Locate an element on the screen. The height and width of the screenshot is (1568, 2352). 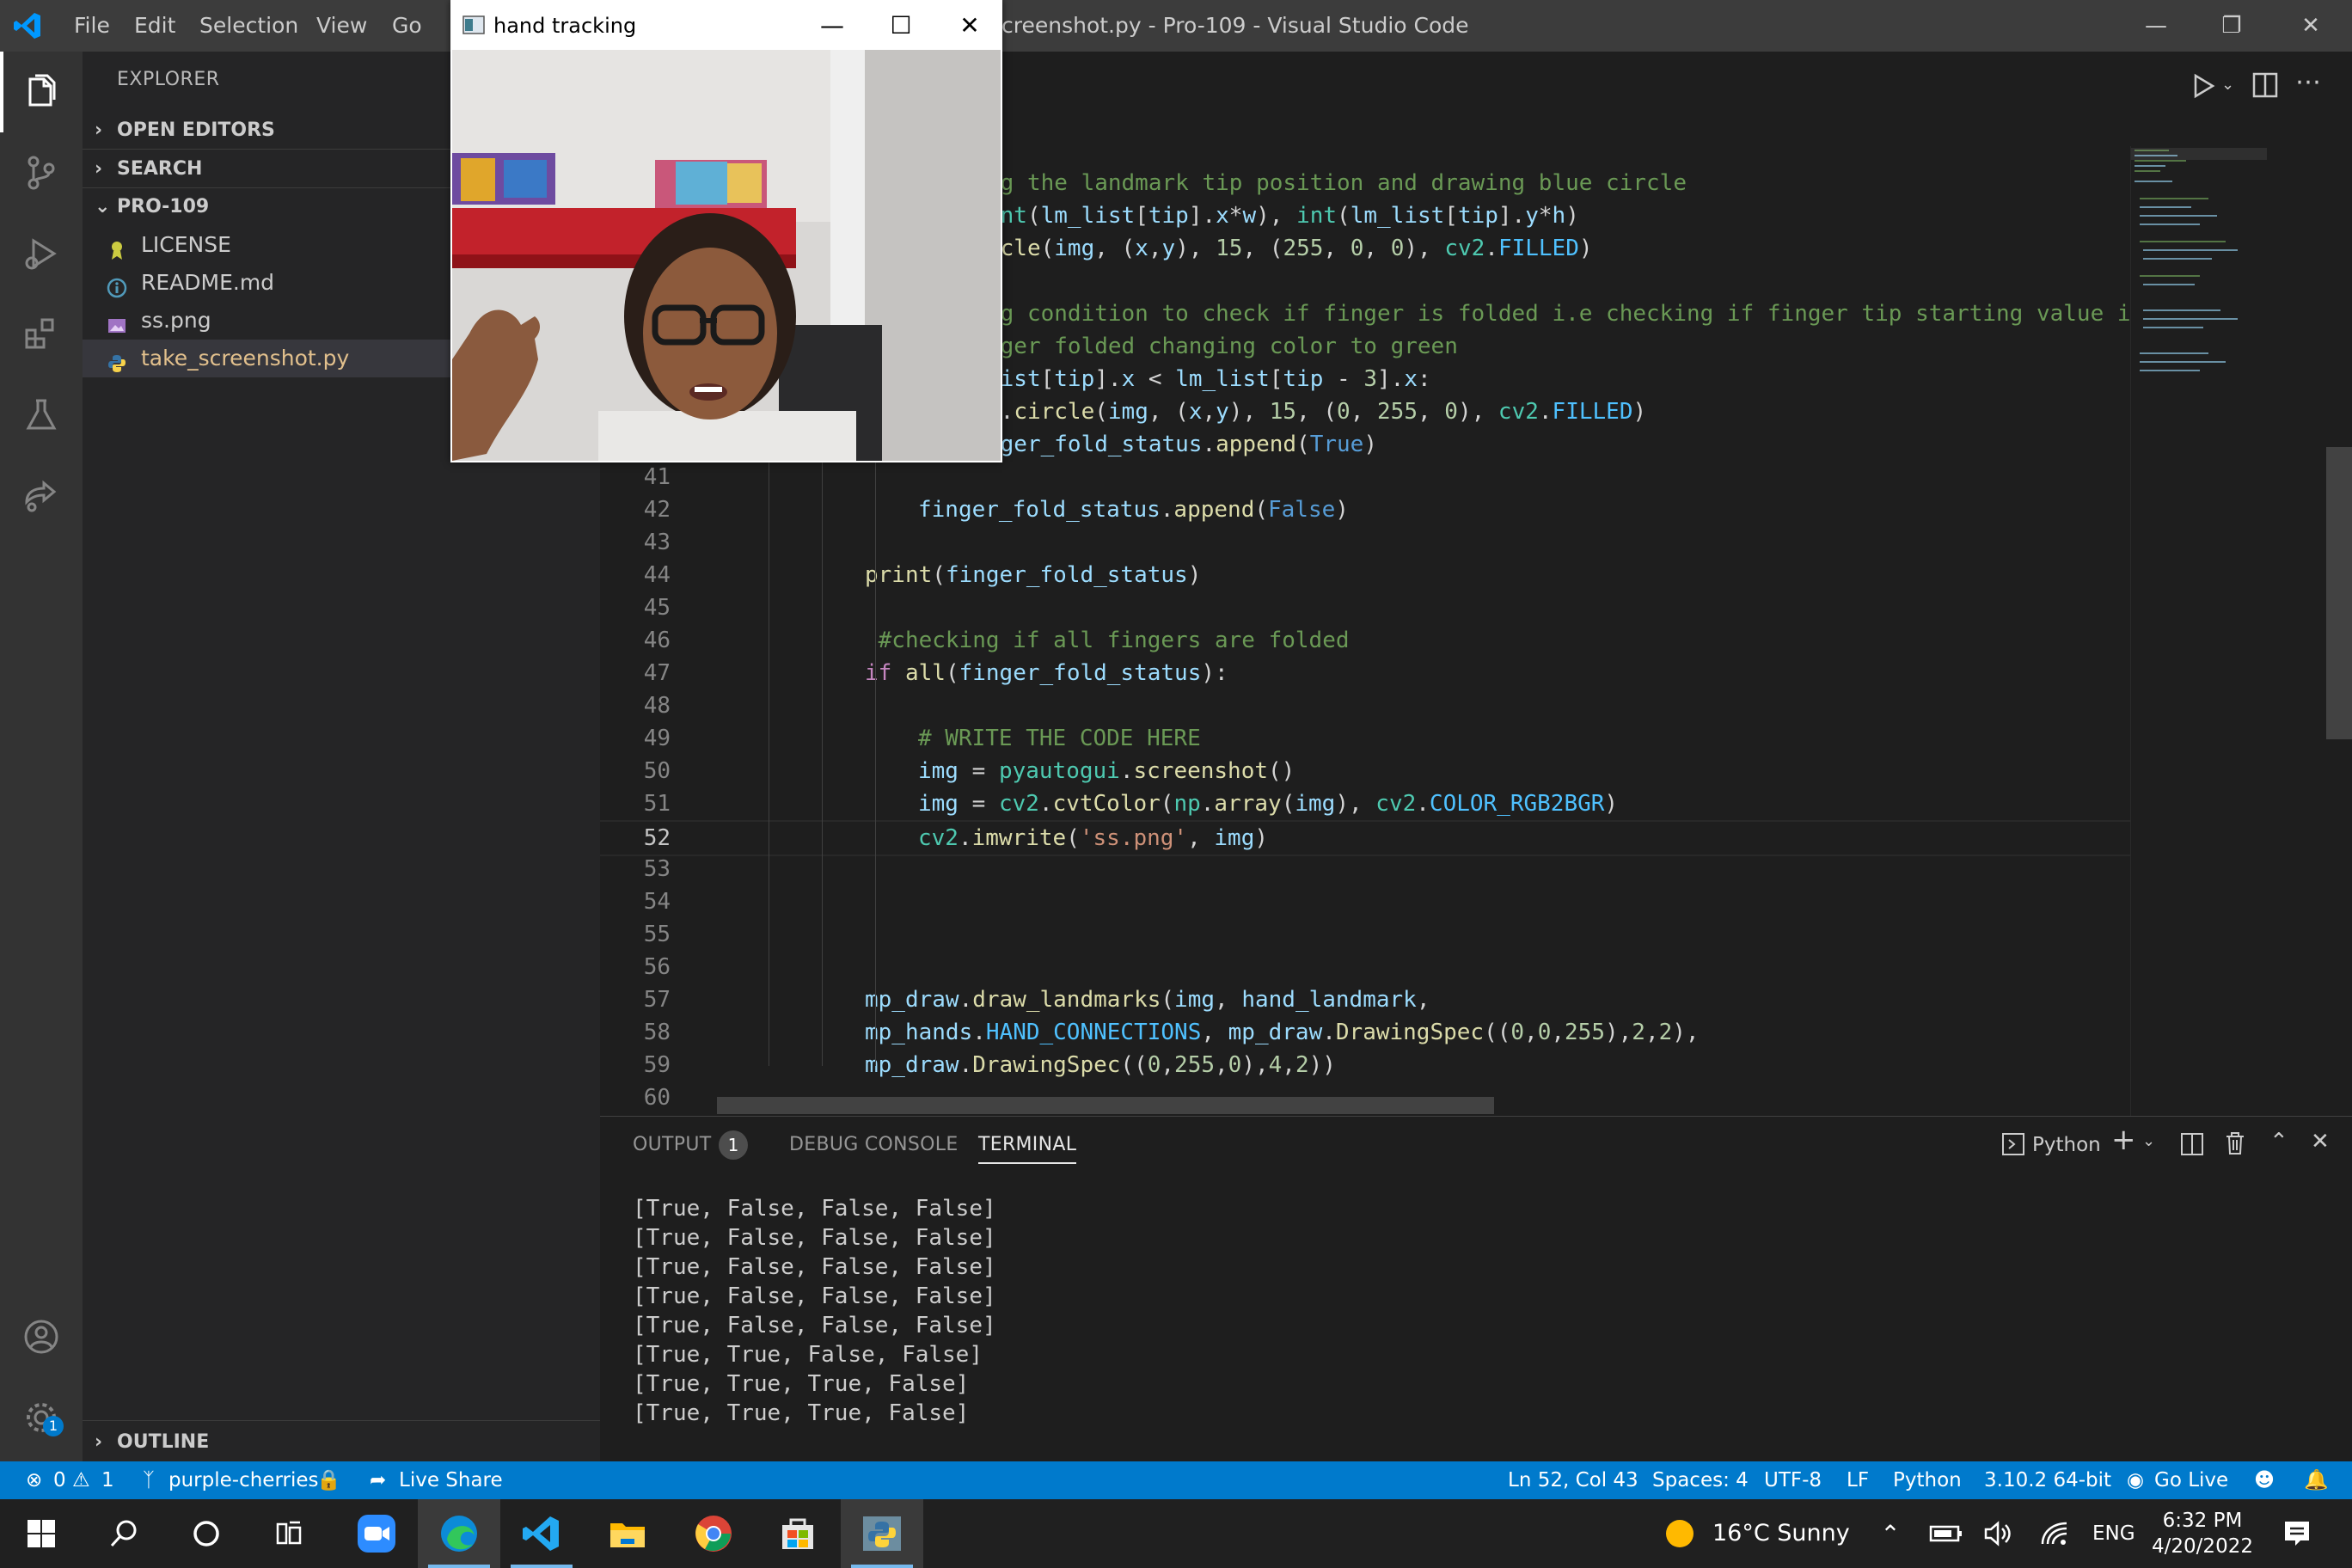
code-line: 49 # WRITE THE CODE HERE is located at coordinates (1365, 738).